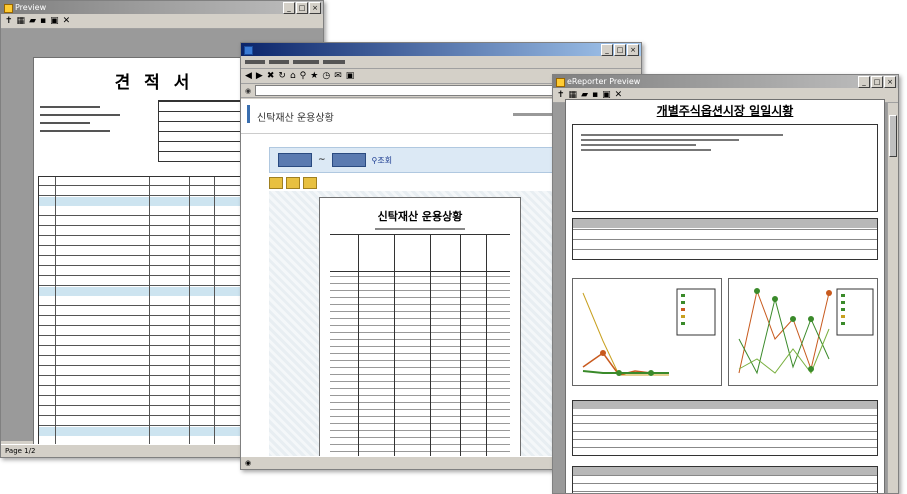  I want to click on summary-table, so click(725, 239).